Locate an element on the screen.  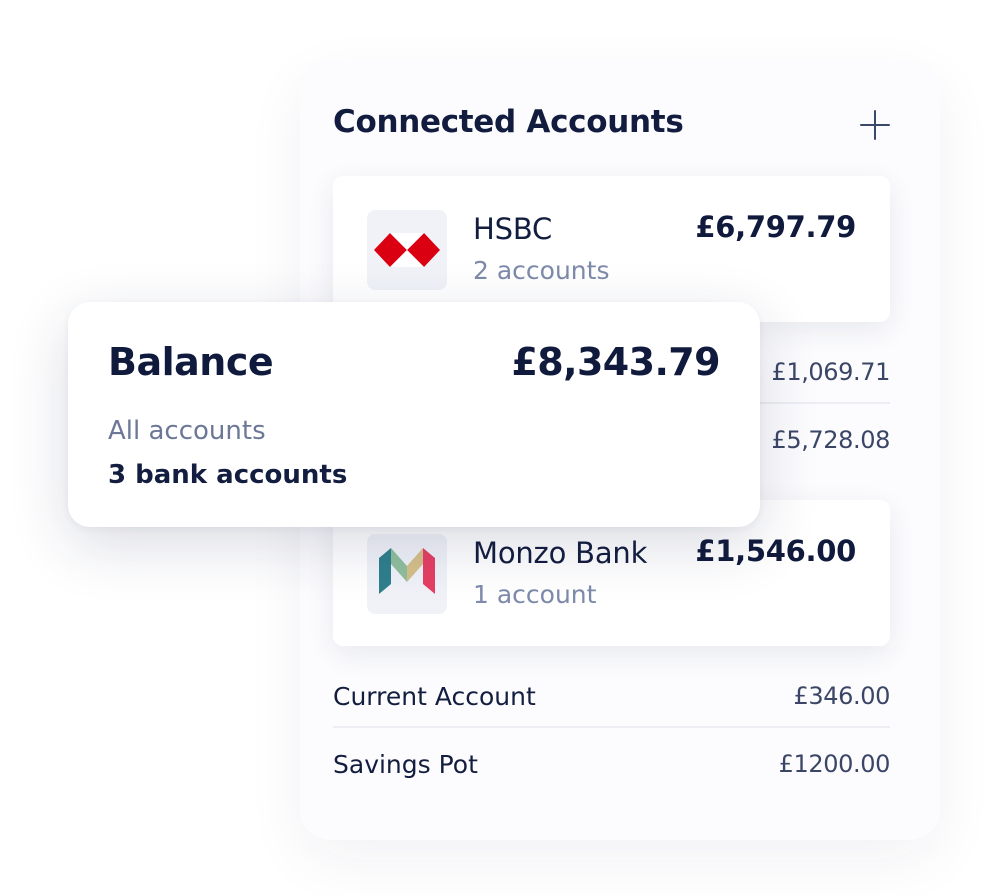
bank-name: HSBC is located at coordinates (513, 229).